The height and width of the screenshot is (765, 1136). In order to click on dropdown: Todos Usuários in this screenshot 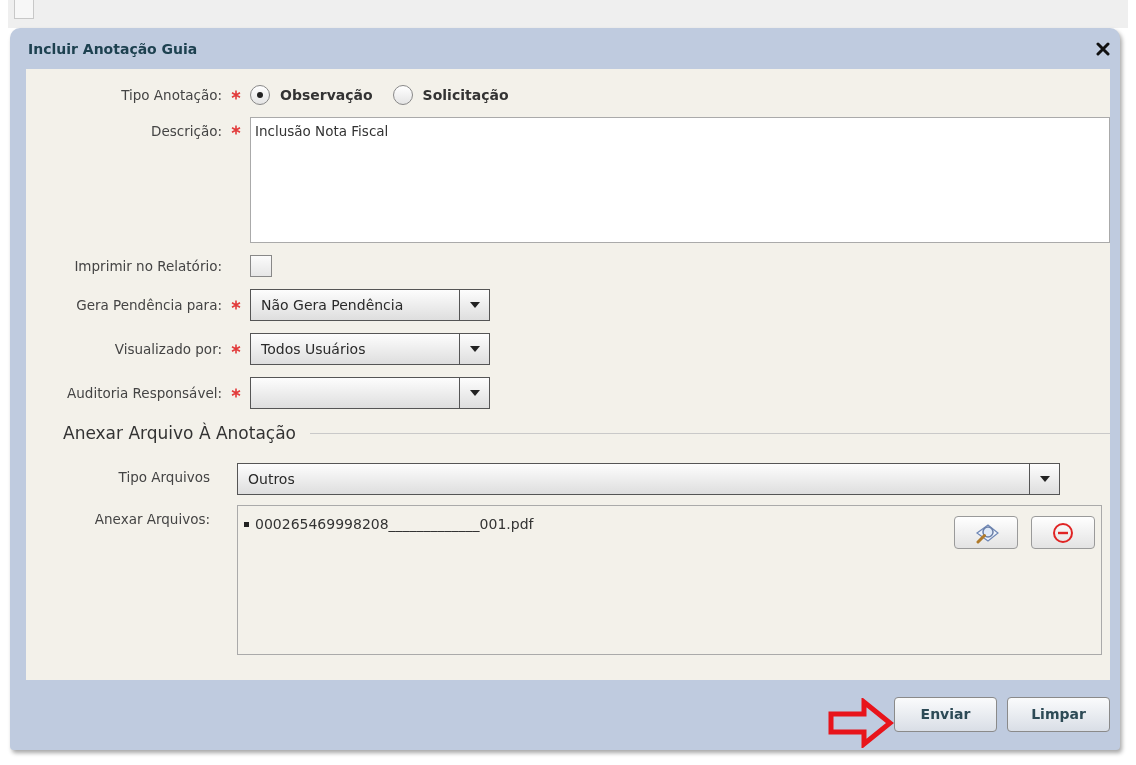, I will do `click(370, 349)`.